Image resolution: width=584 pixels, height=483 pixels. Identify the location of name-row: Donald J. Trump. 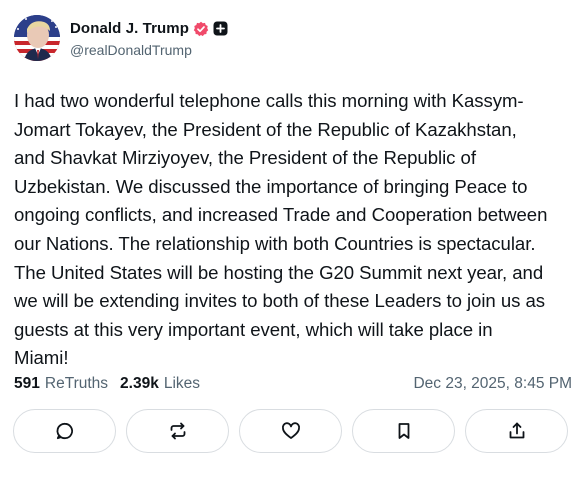
(149, 29).